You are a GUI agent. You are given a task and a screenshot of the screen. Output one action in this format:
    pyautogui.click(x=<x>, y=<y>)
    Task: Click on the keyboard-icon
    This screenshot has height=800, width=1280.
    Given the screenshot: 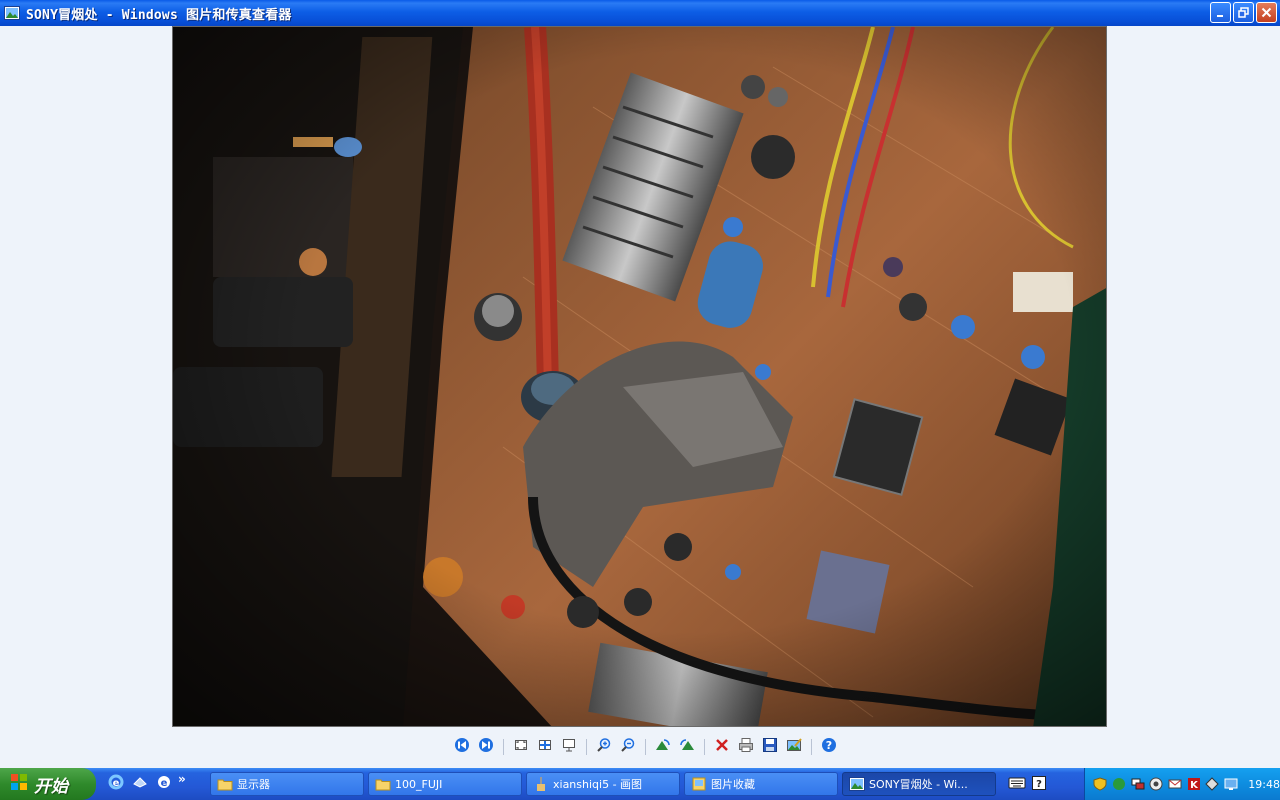 What is the action you would take?
    pyautogui.click(x=1017, y=784)
    